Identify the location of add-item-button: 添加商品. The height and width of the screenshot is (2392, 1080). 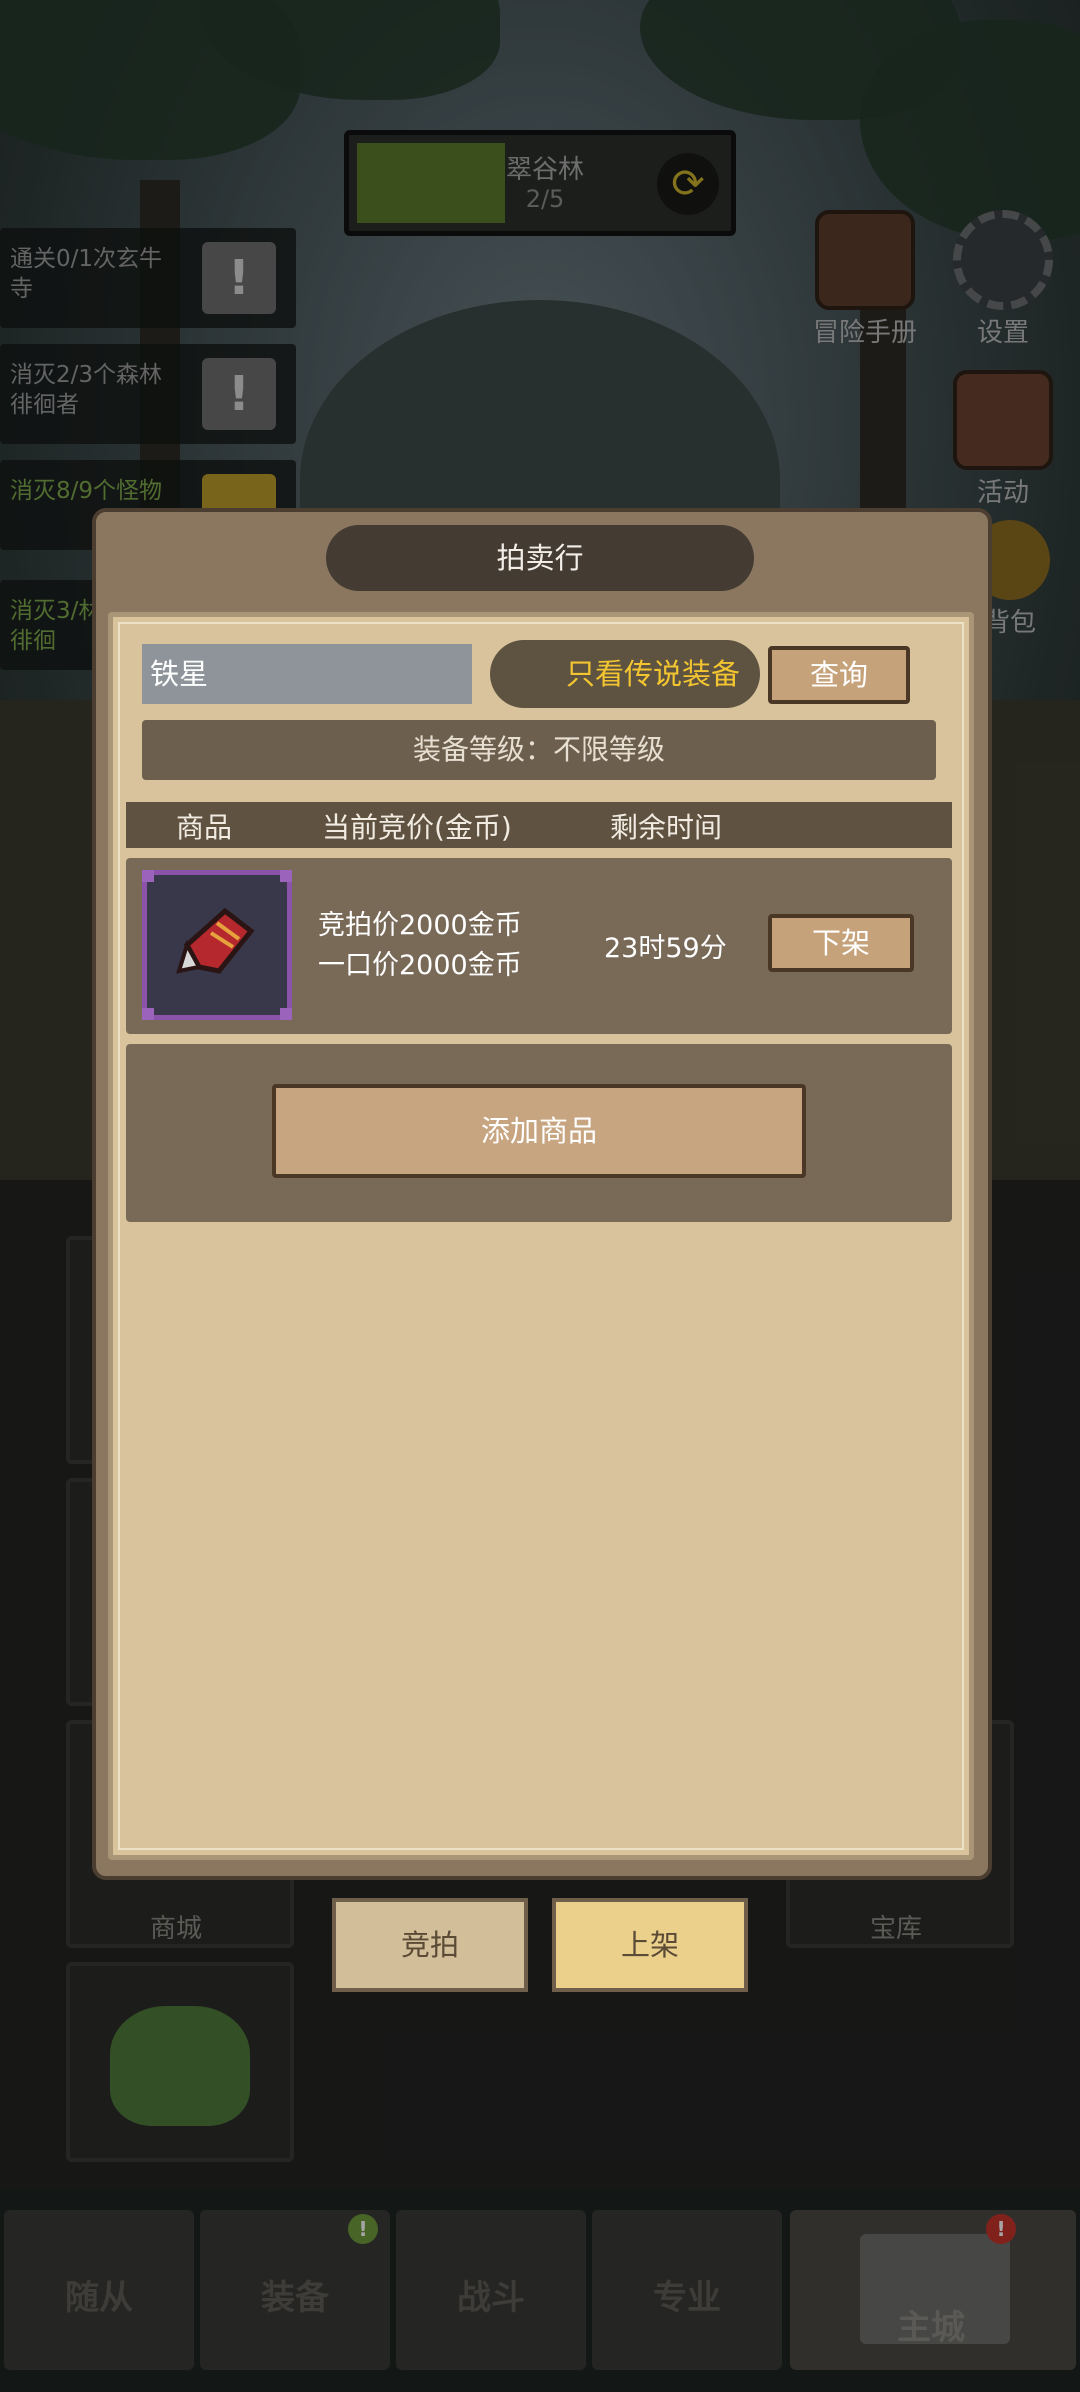
(539, 1131).